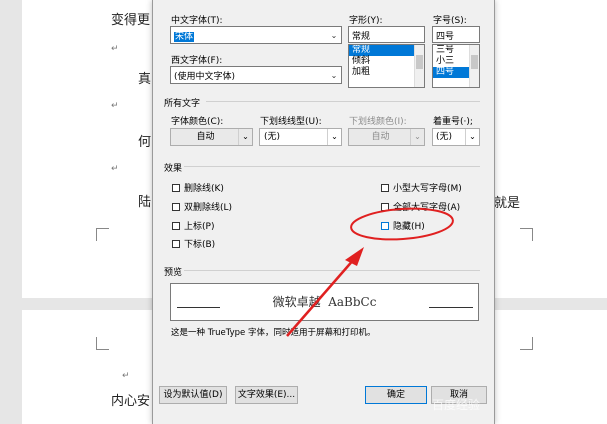 The image size is (607, 424). I want to click on red-annotation, so click(370, 272).